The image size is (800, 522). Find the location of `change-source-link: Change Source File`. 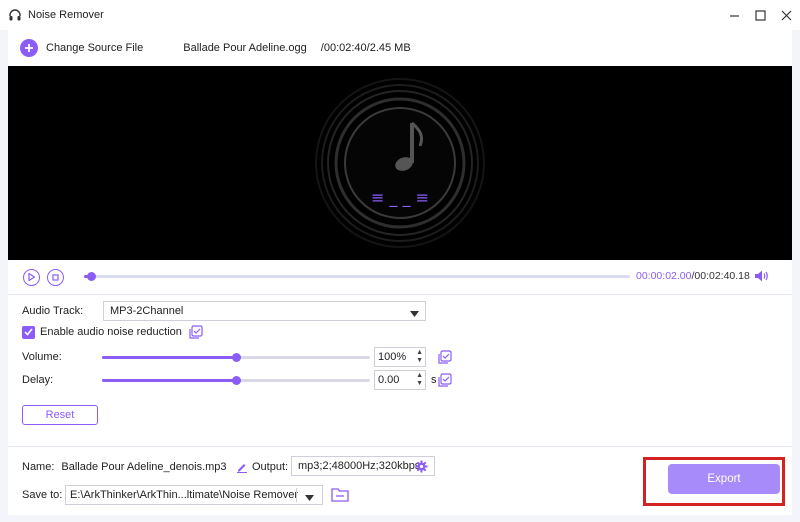

change-source-link: Change Source File is located at coordinates (94, 48).